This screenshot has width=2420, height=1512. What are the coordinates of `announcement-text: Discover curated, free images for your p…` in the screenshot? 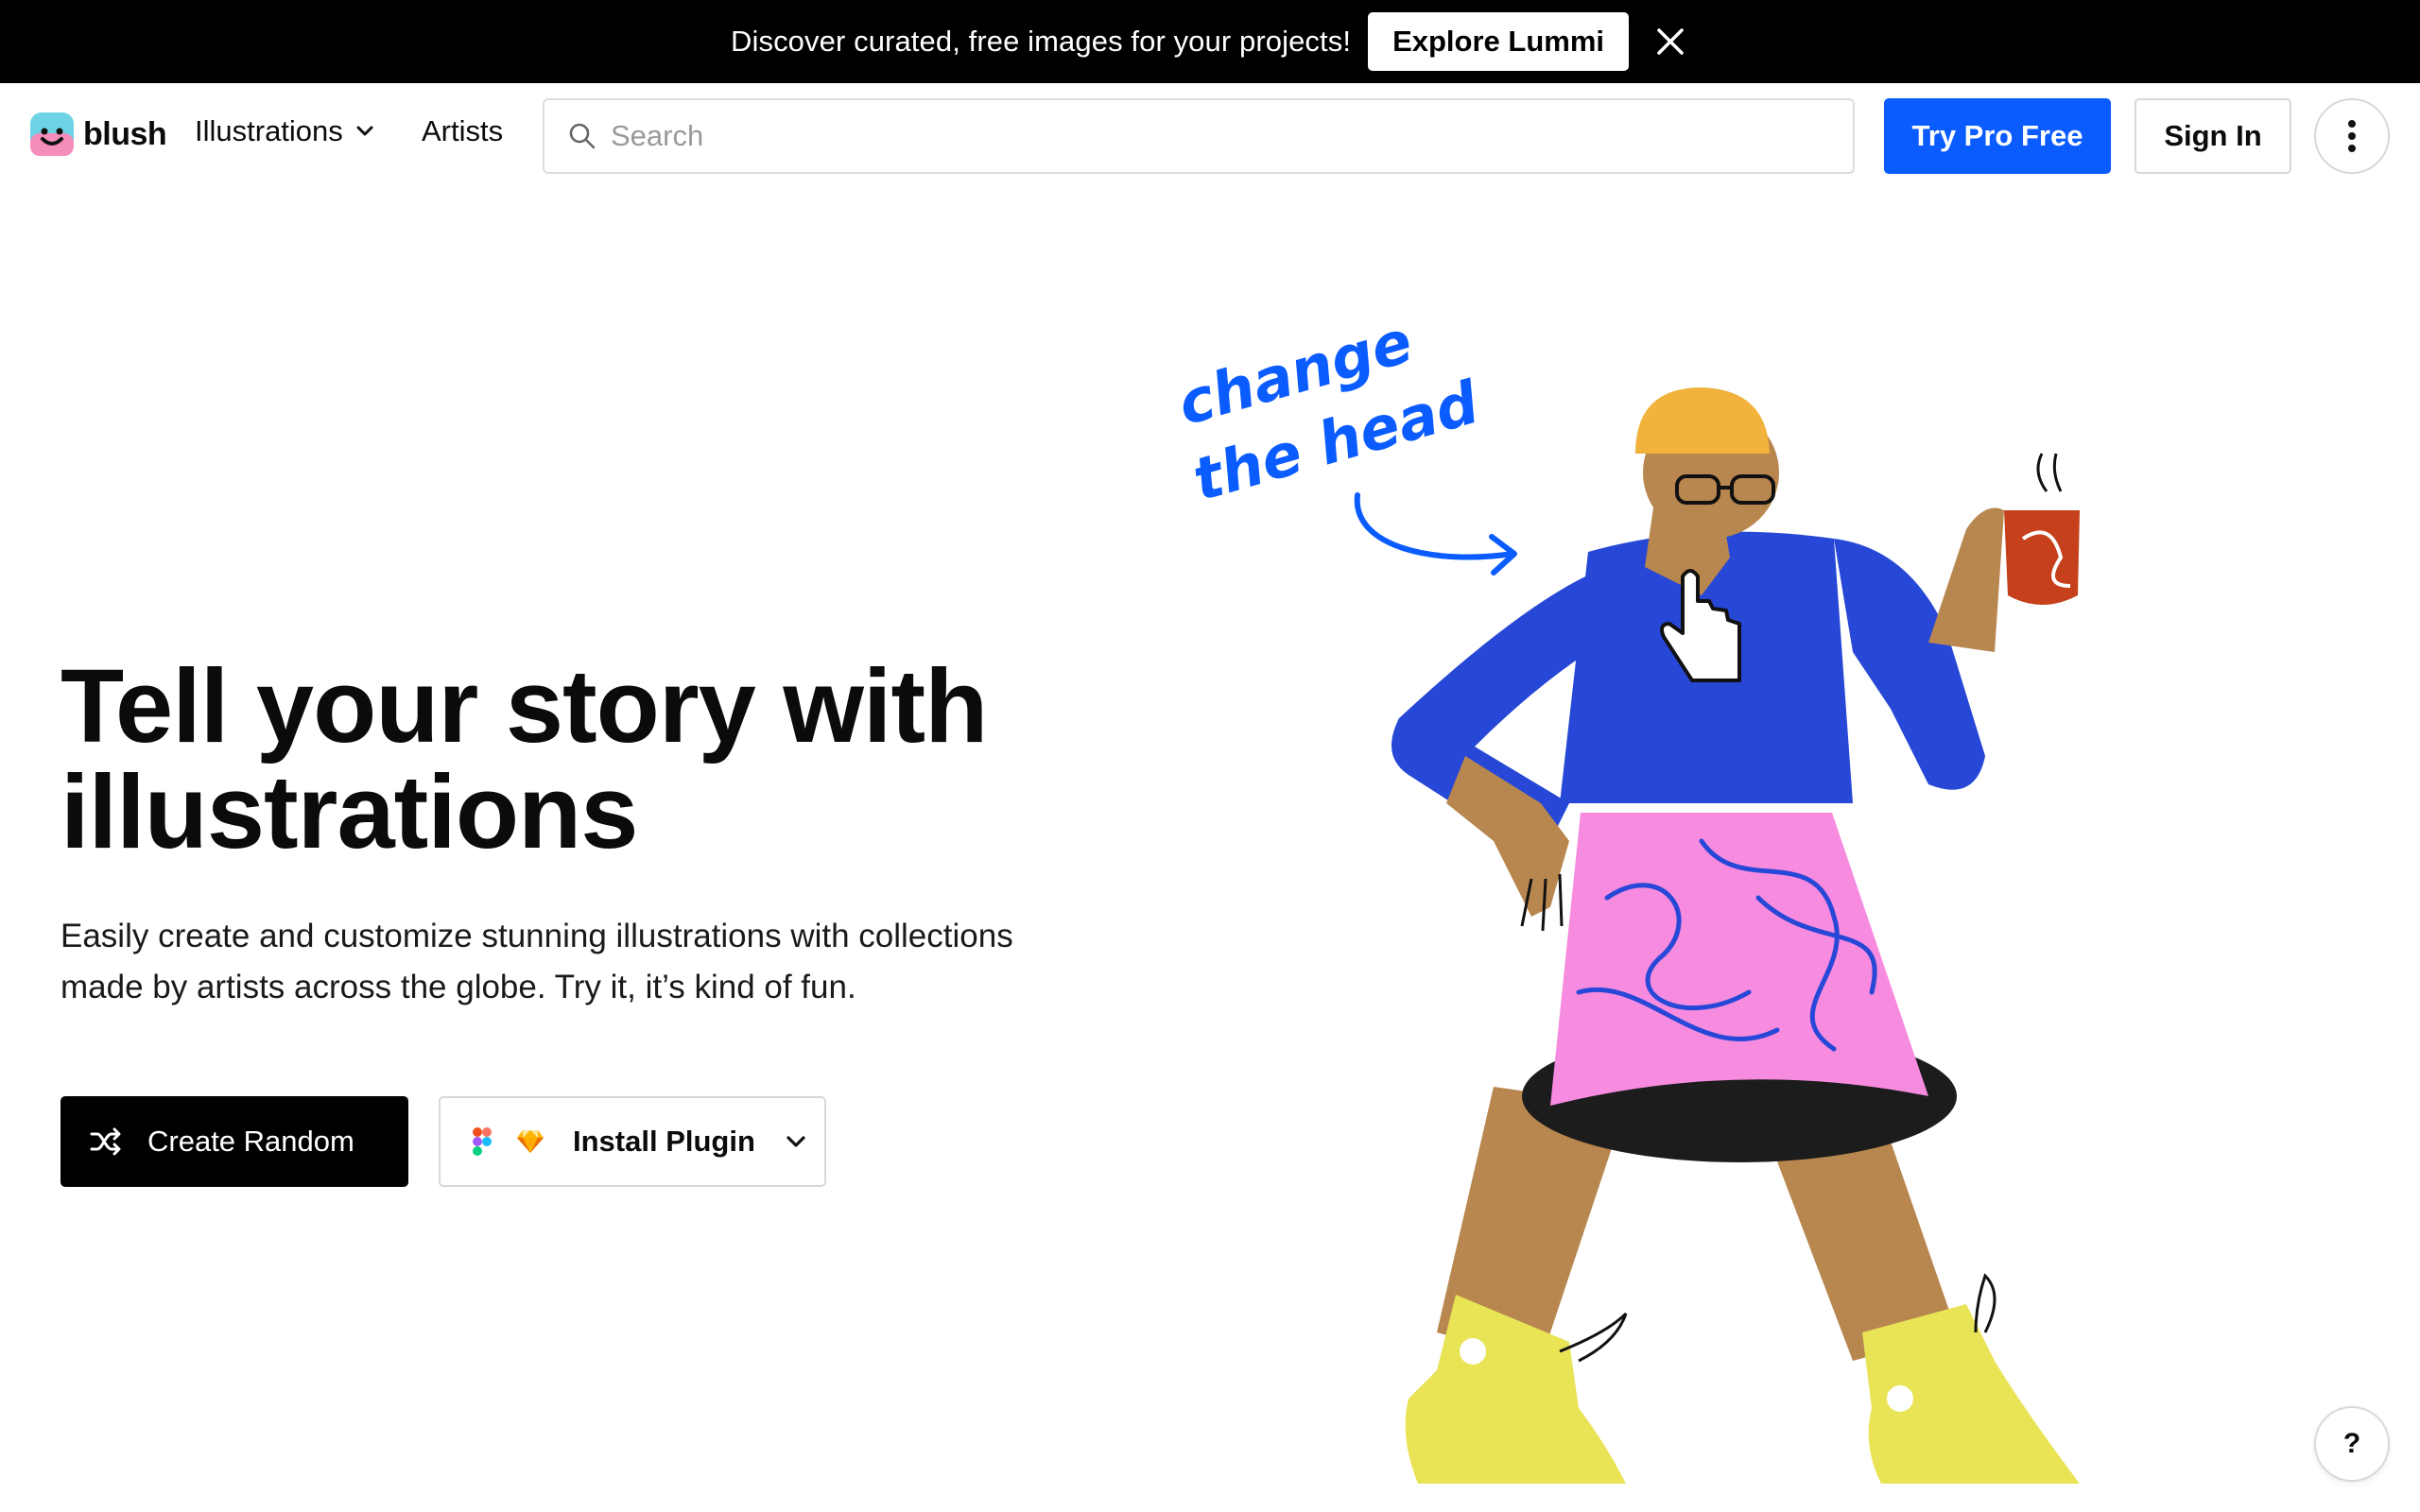 It's located at (1041, 41).